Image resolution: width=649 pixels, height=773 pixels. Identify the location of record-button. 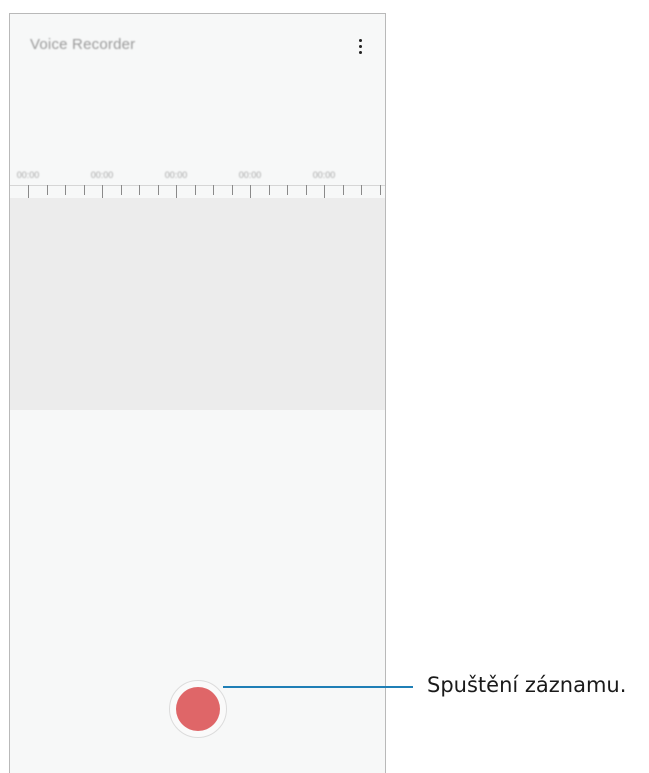
(198, 709).